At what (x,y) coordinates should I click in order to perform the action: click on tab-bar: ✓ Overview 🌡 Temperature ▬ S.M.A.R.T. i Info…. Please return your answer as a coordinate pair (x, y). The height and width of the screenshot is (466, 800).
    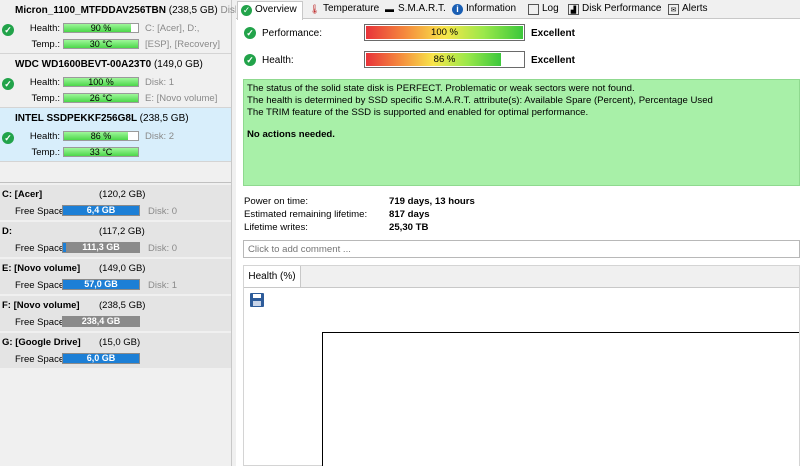
    Looking at the image, I should click on (518, 10).